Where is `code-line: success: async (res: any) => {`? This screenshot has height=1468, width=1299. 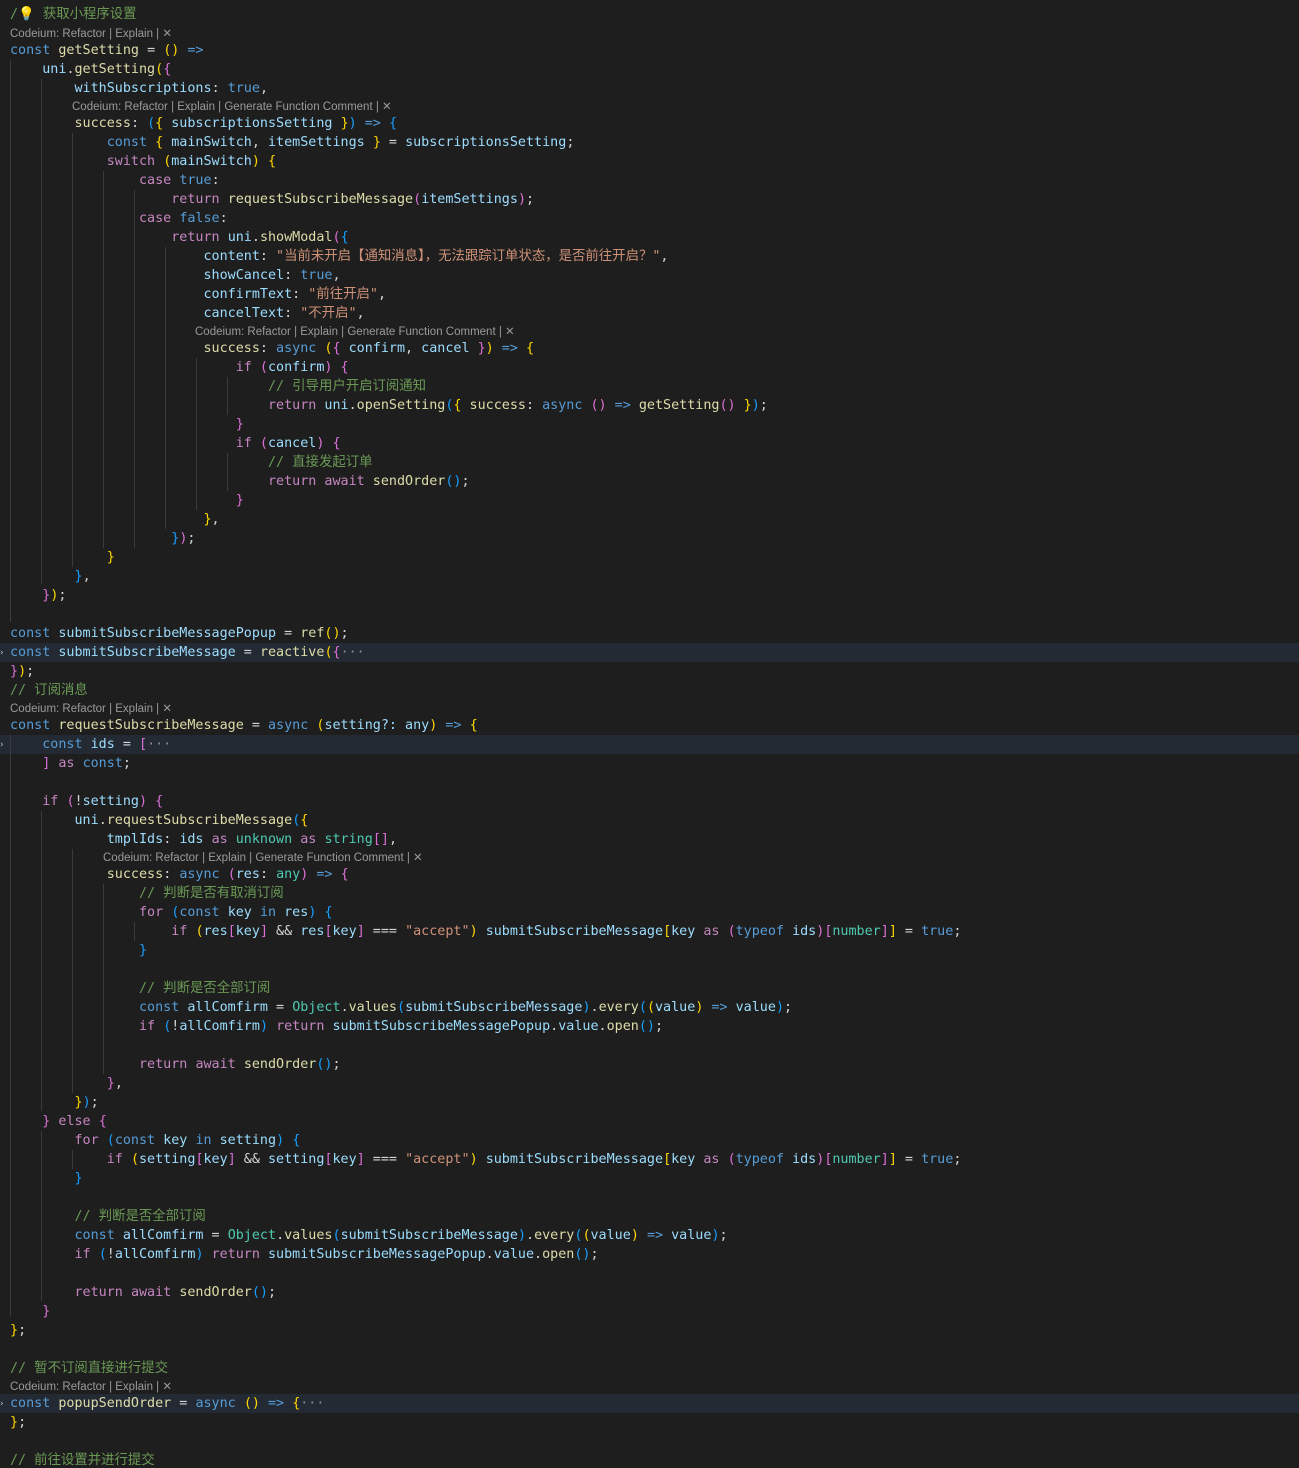
code-line: success: async (res: any) => { is located at coordinates (654, 874).